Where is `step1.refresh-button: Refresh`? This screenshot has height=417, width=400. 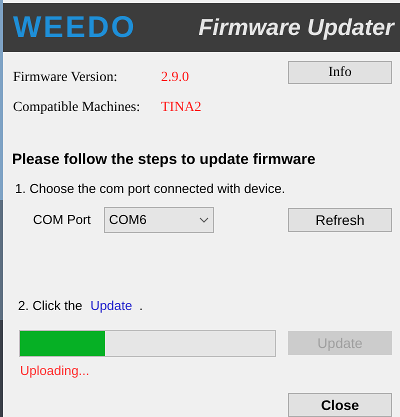 step1.refresh-button: Refresh is located at coordinates (340, 220).